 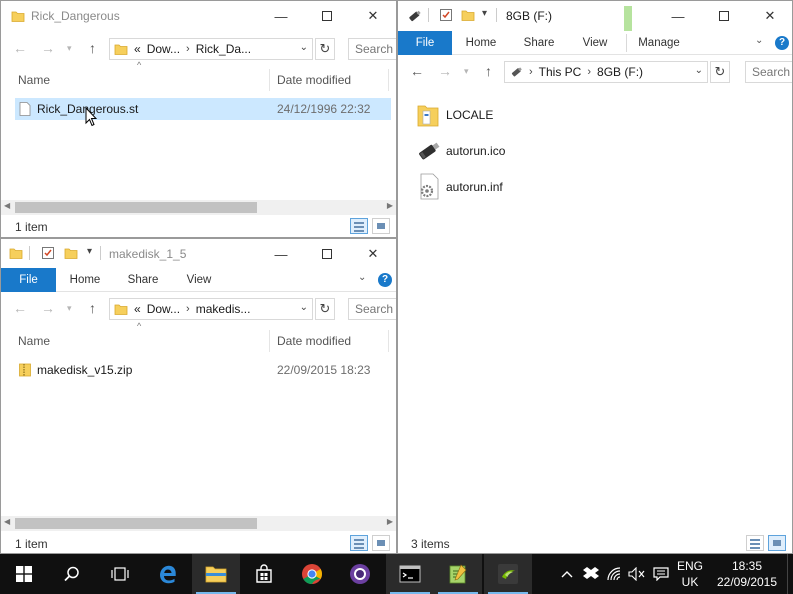 What do you see at coordinates (747, 574) in the screenshot?
I see `clock: 18:35 22/09/2015` at bounding box center [747, 574].